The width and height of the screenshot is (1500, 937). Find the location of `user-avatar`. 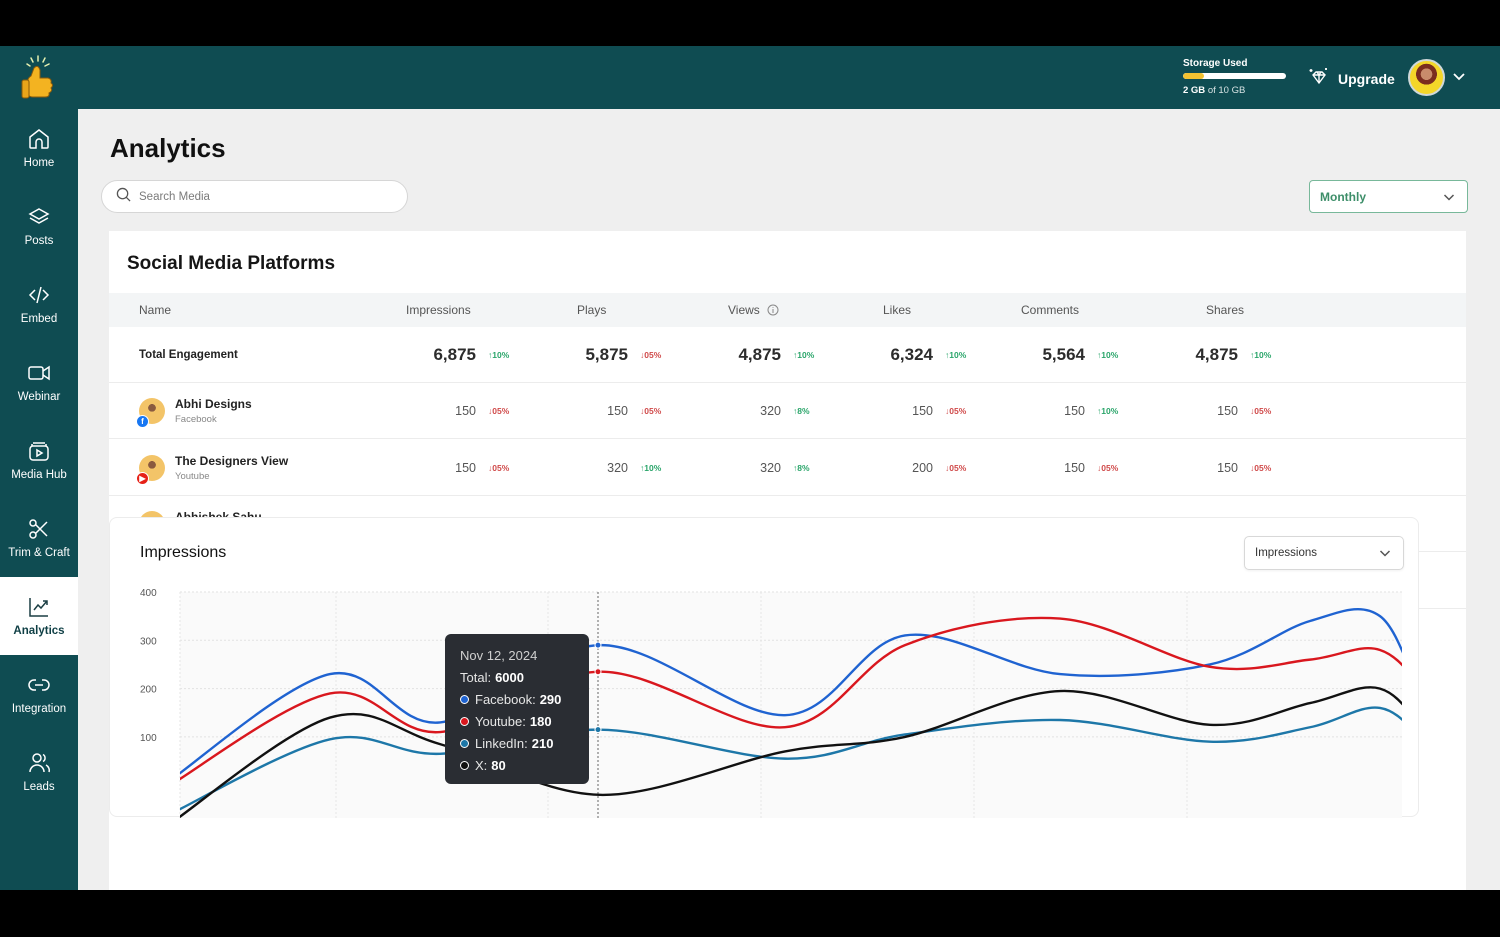

user-avatar is located at coordinates (1426, 77).